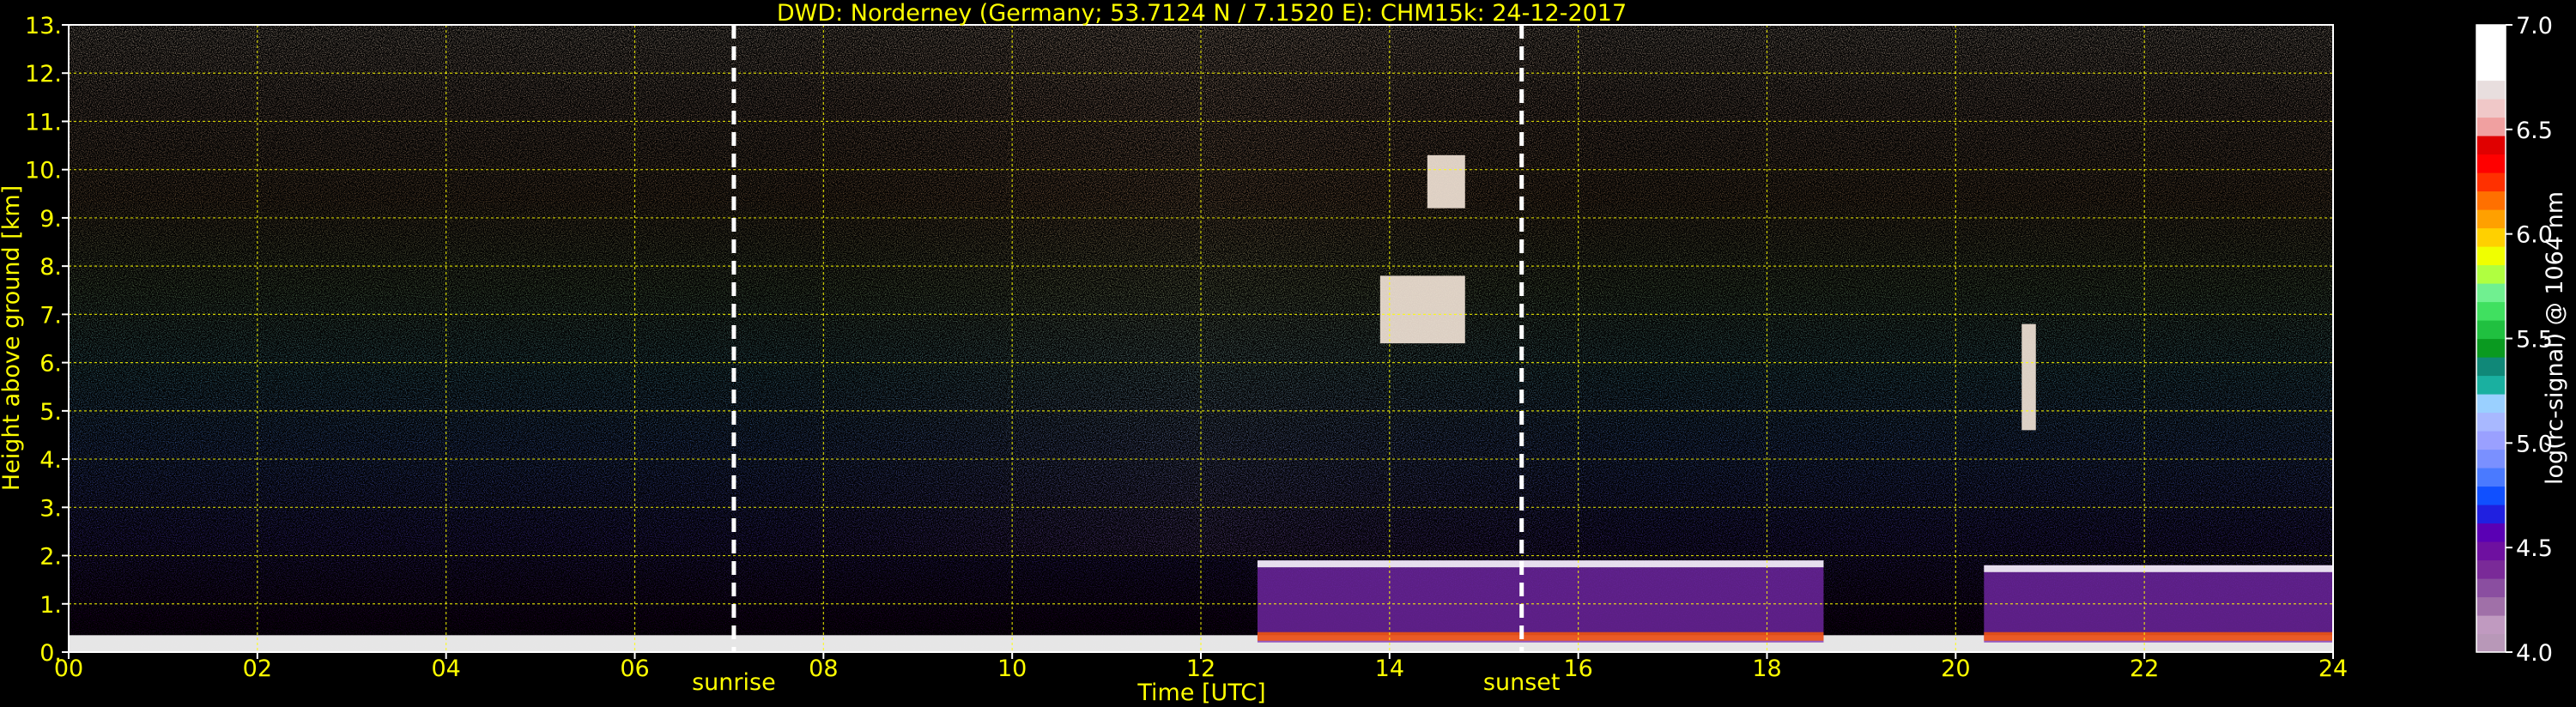 This screenshot has height=707, width=2576. Describe the element at coordinates (445, 669) in the screenshot. I see `x-tick-label-2: 04` at that location.